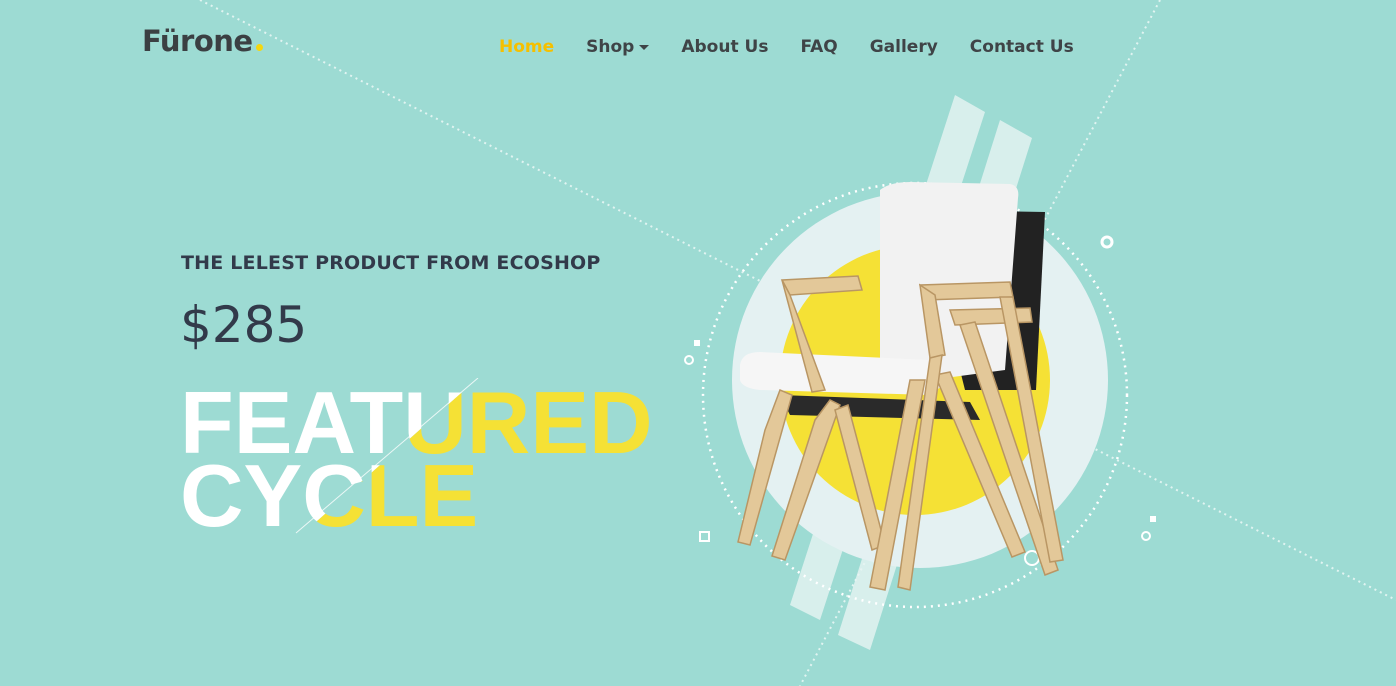  What do you see at coordinates (526, 47) in the screenshot?
I see `nav-home: Home` at bounding box center [526, 47].